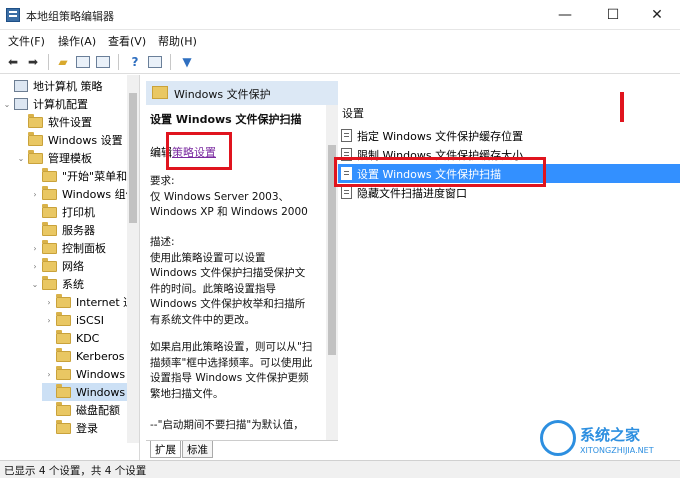 This screenshot has width=680, height=478. I want to click on tree-item: › iSCSI, so click(75, 320).